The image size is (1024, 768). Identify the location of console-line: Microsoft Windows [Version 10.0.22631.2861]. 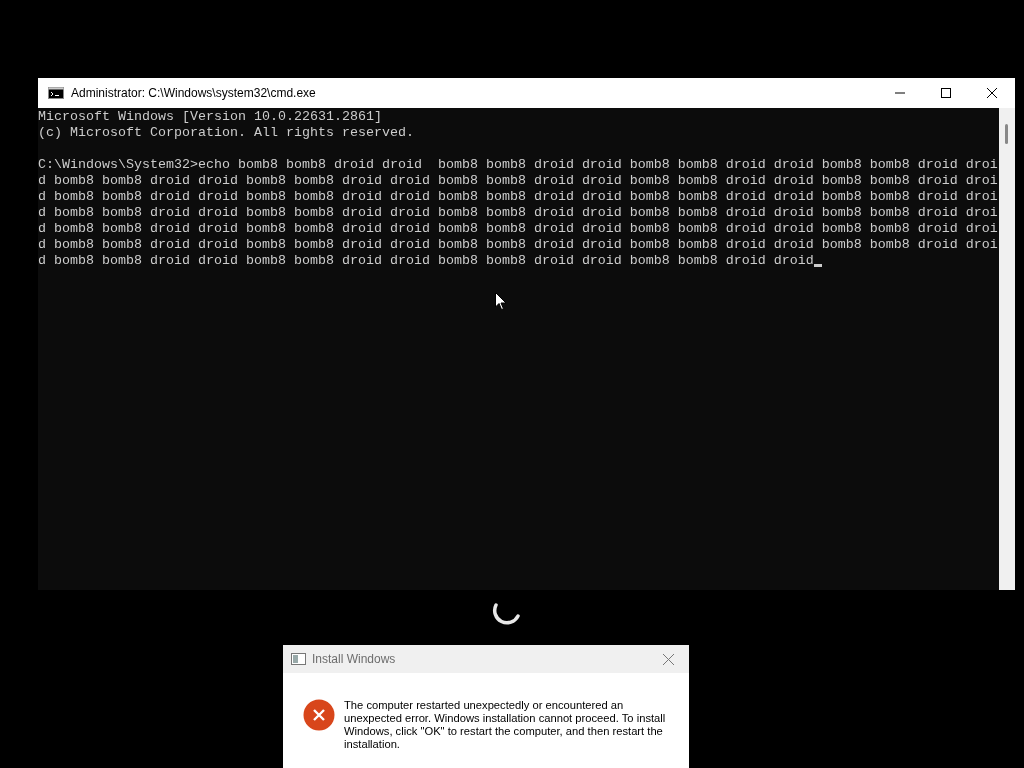
(210, 117).